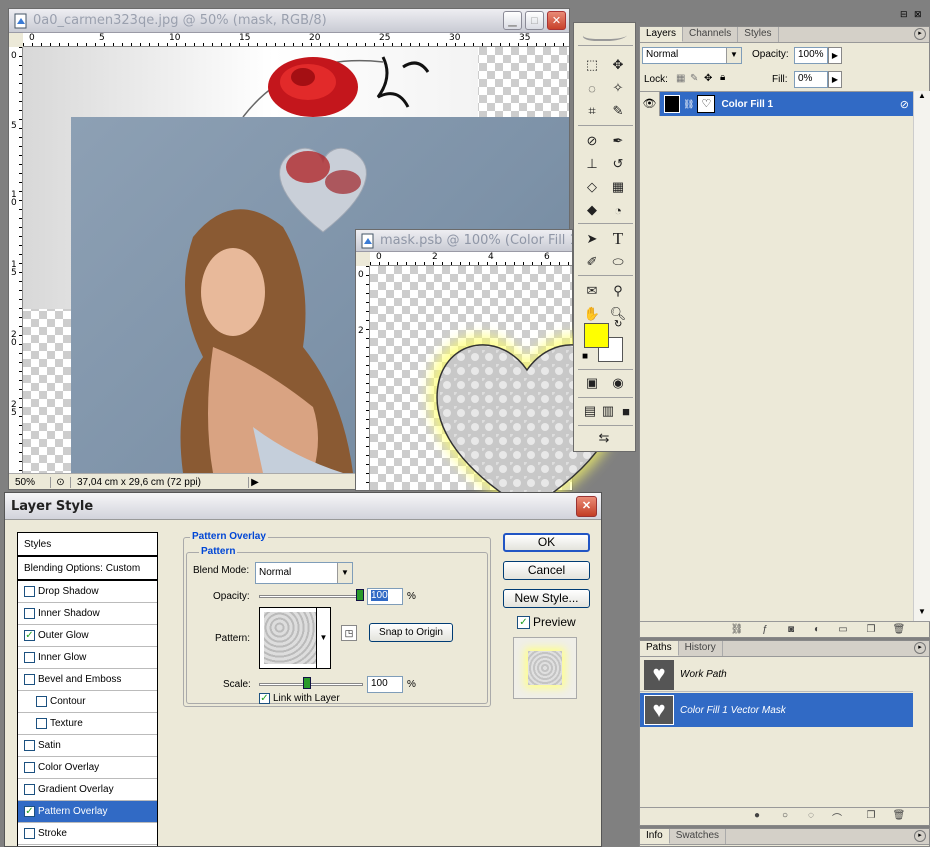 The width and height of the screenshot is (930, 847). I want to click on pattern-picker-arrow-icon: ▼, so click(323, 638).